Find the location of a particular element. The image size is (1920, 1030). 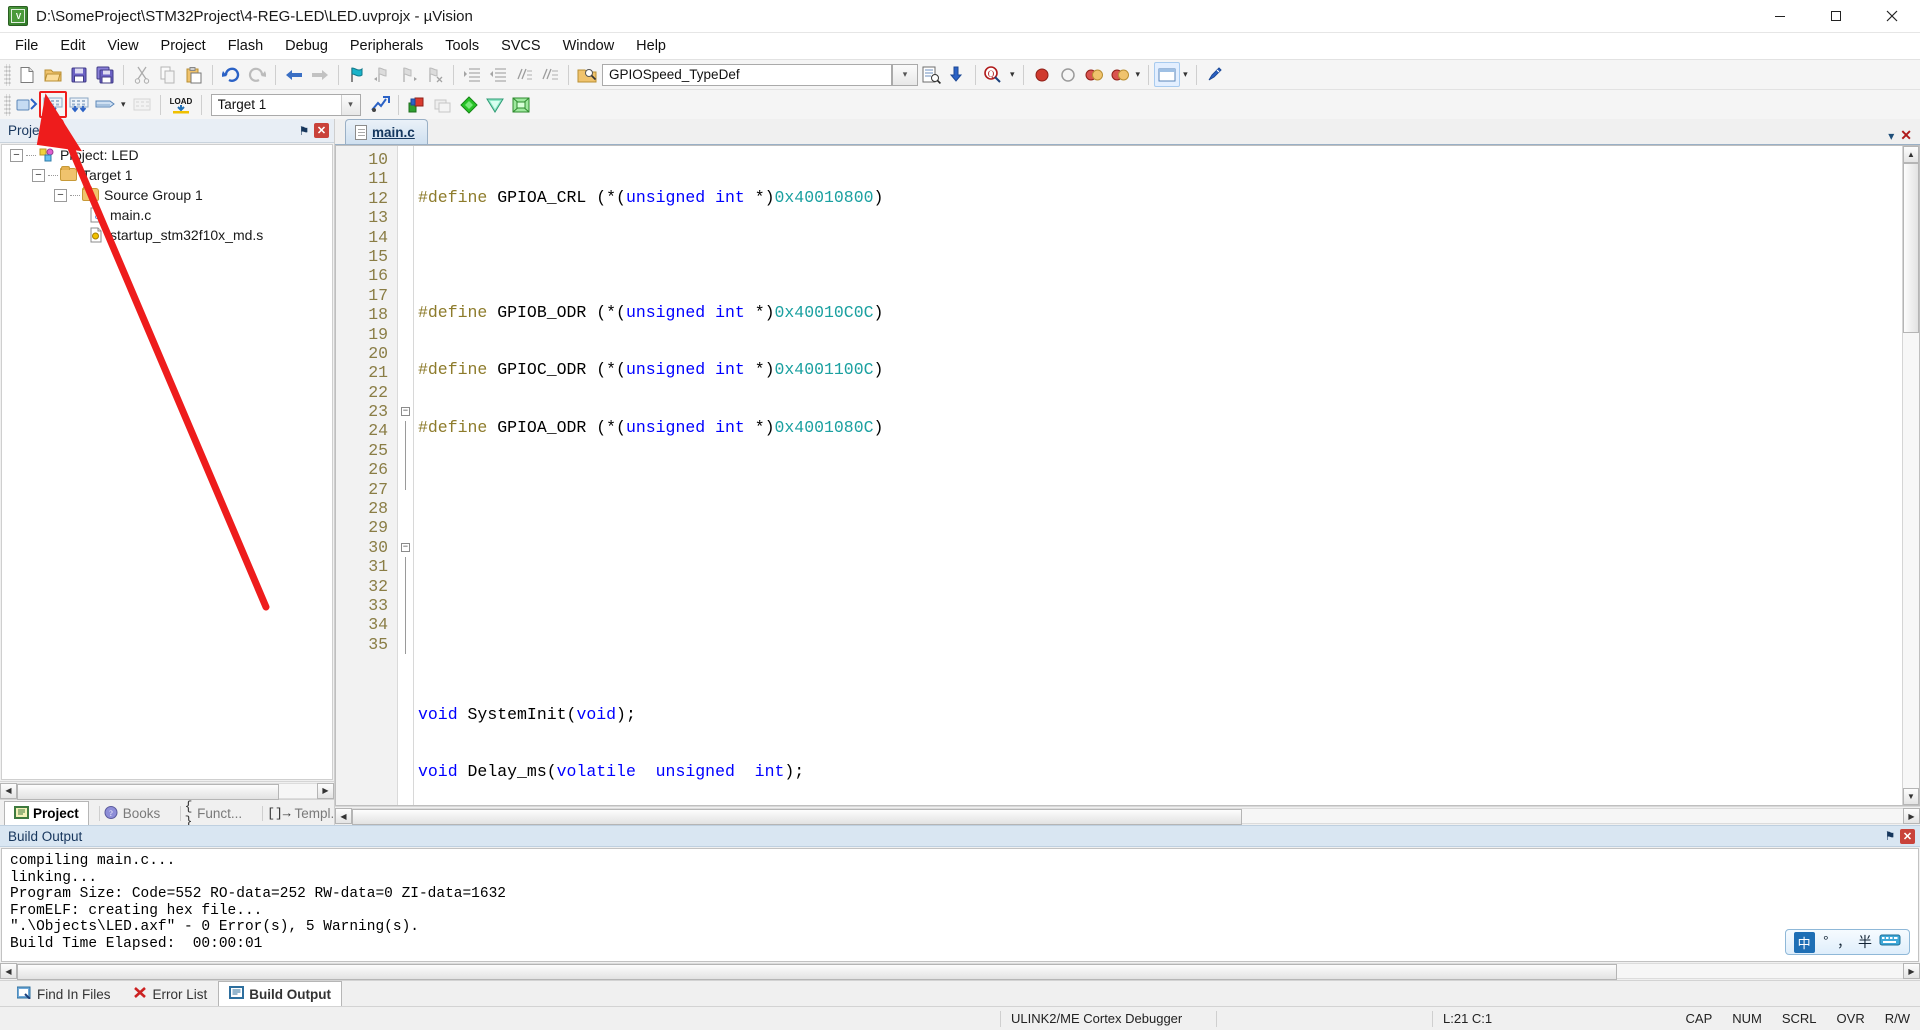

manage-run-env-icon is located at coordinates (469, 104).